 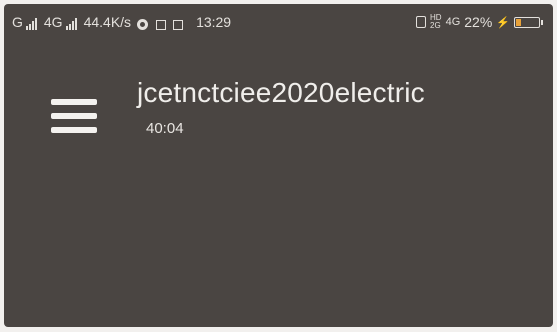 What do you see at coordinates (214, 22) in the screenshot?
I see `status-time: 13:29` at bounding box center [214, 22].